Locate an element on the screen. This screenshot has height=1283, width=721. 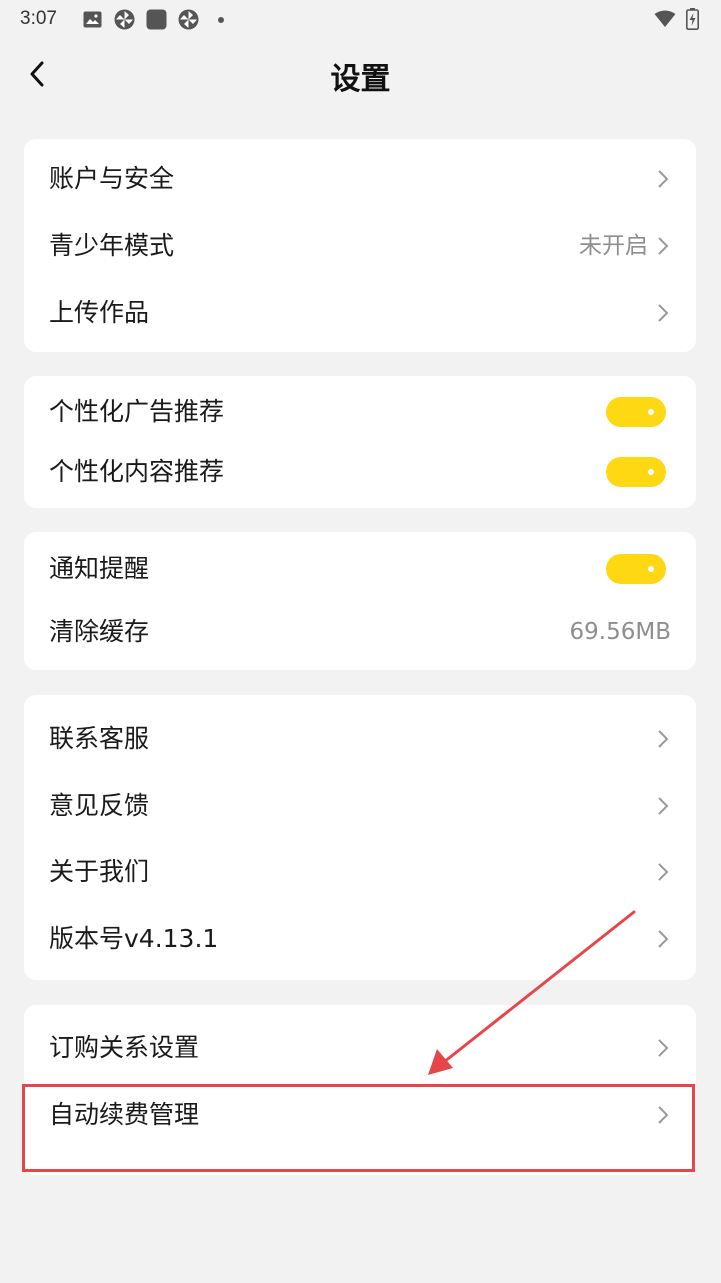
square-app-icon is located at coordinates (156, 19).